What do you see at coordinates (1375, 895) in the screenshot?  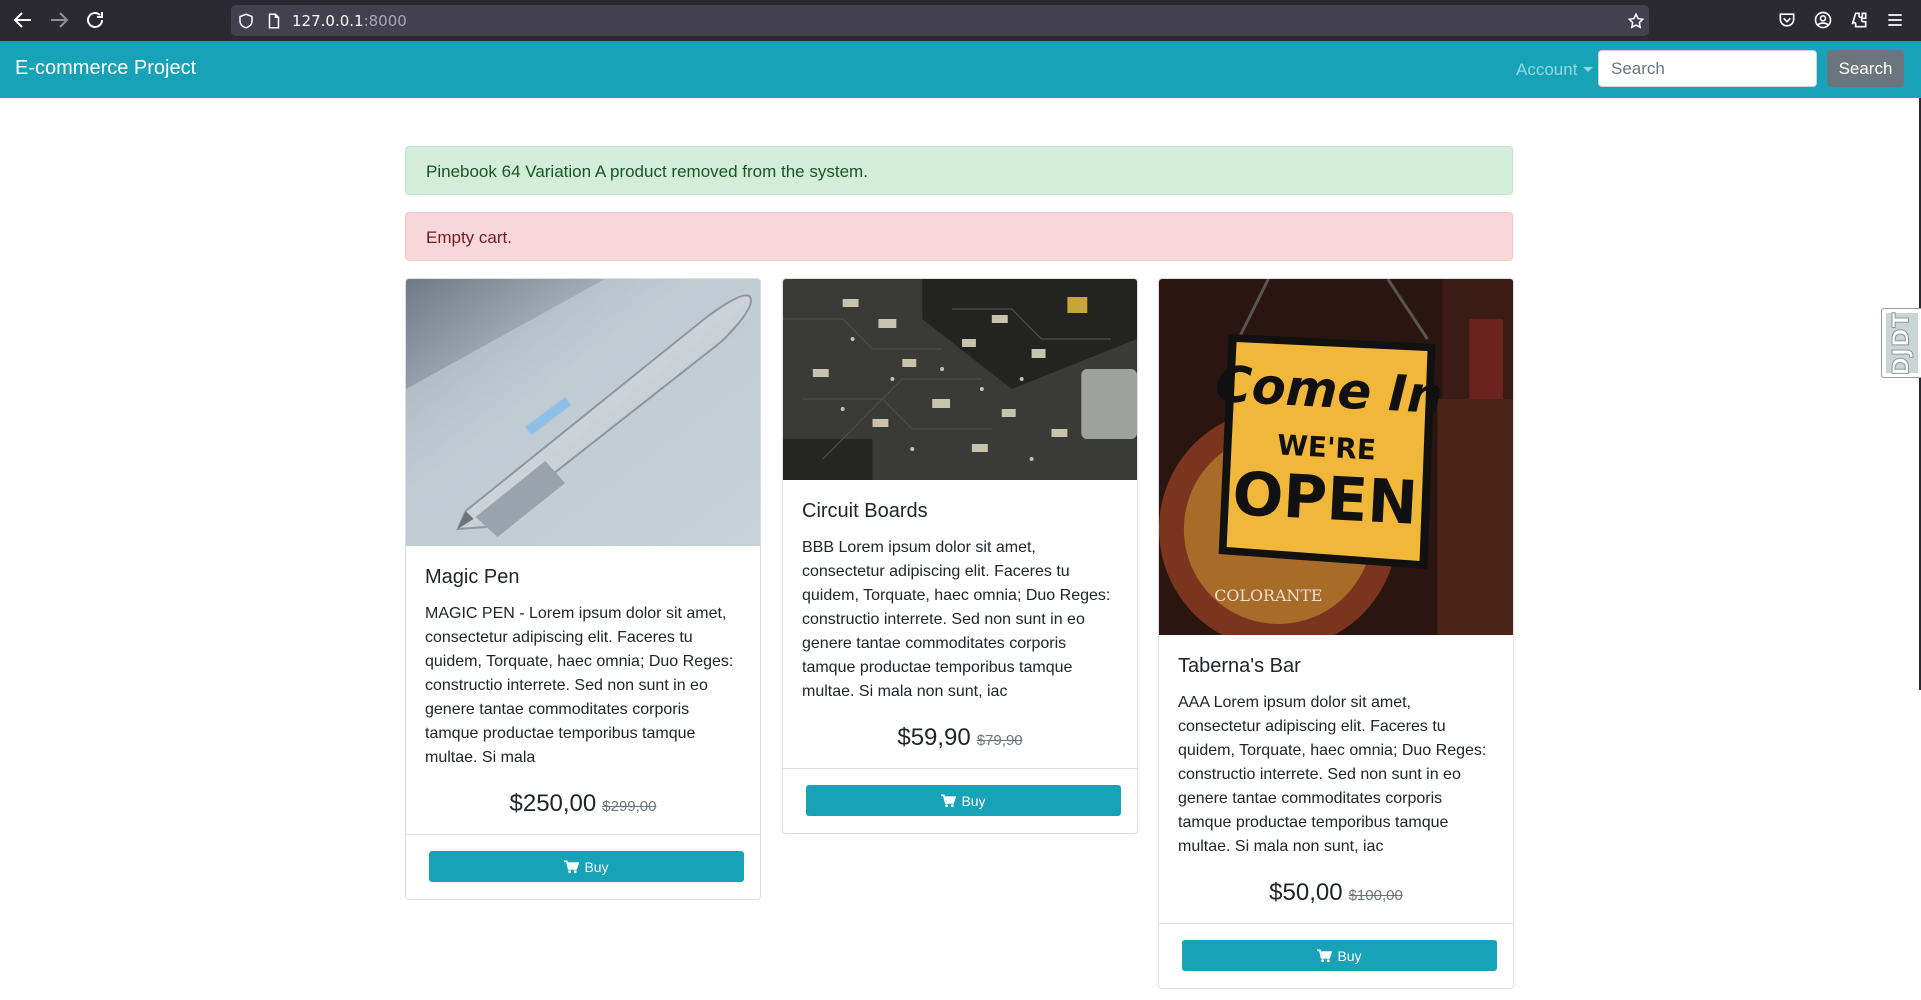 I see `product-old-price: $100,00` at bounding box center [1375, 895].